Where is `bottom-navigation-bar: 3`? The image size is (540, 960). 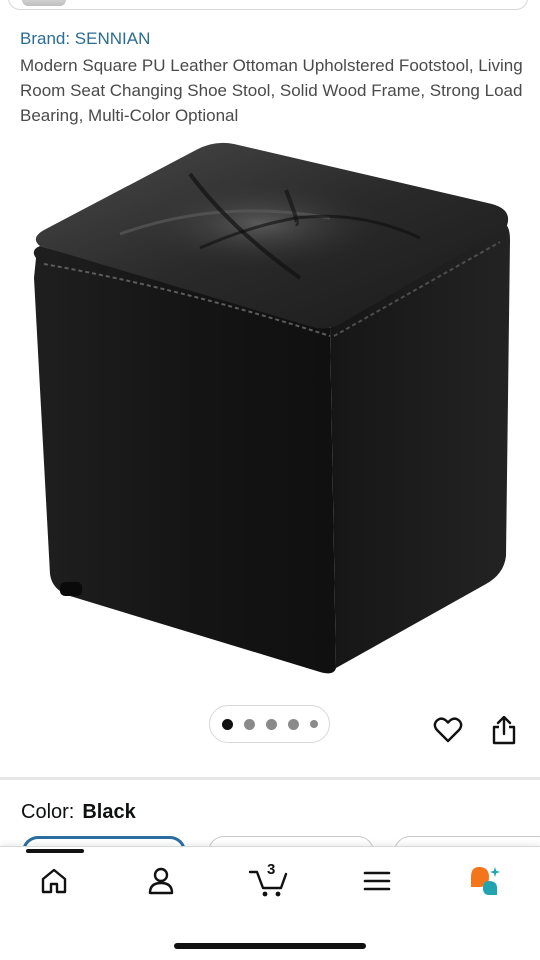
bottom-navigation-bar: 3 is located at coordinates (270, 903).